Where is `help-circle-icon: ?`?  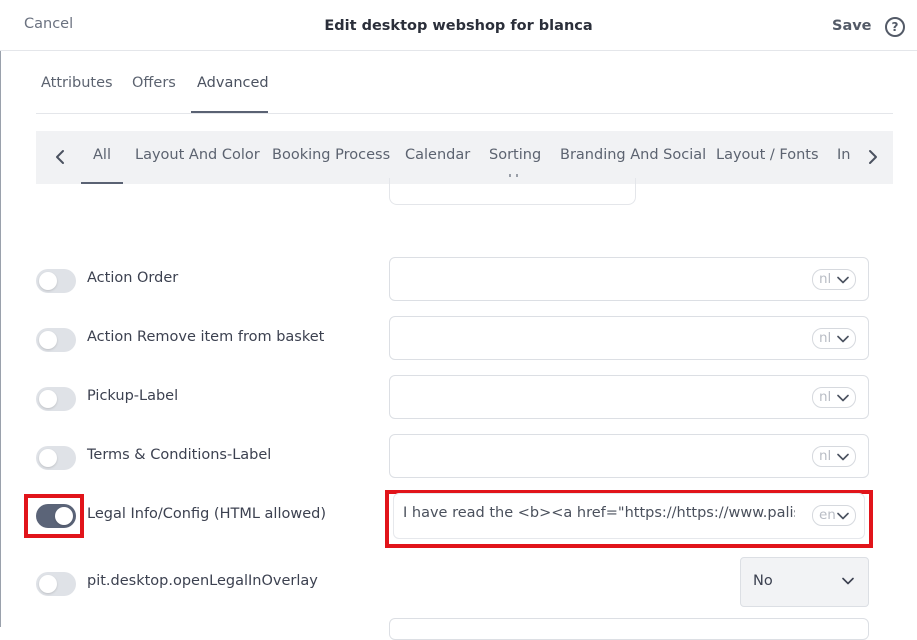 help-circle-icon: ? is located at coordinates (895, 27).